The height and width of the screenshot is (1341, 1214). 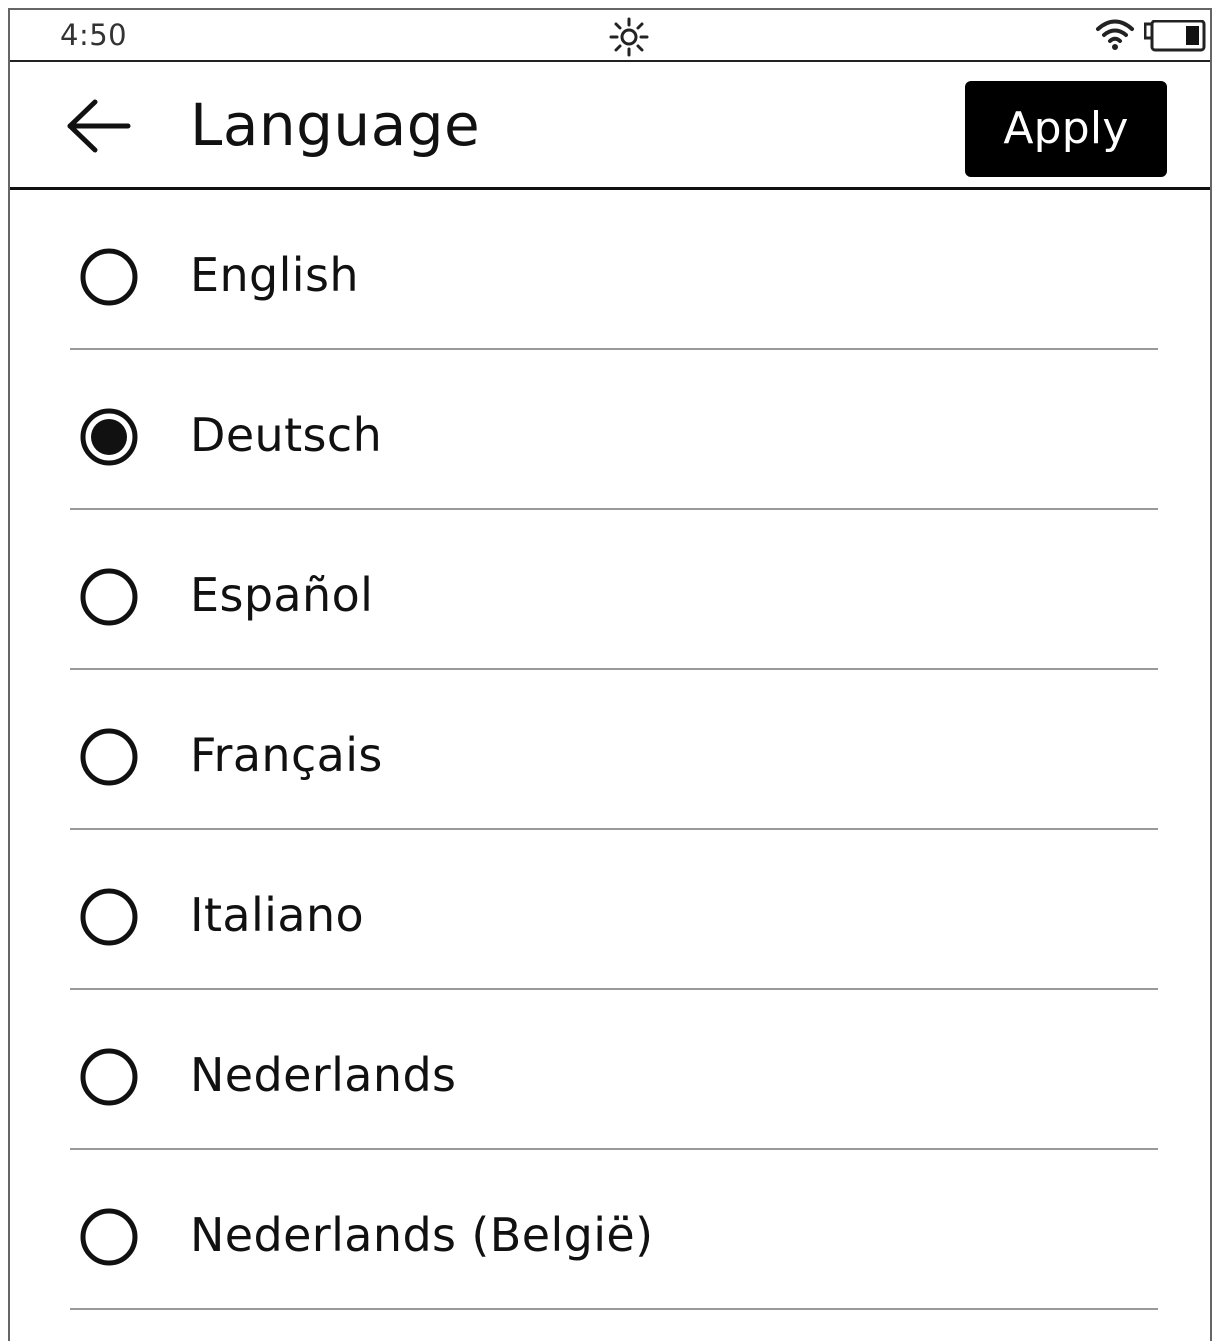 What do you see at coordinates (614, 750) in the screenshot?
I see `language-option: Français` at bounding box center [614, 750].